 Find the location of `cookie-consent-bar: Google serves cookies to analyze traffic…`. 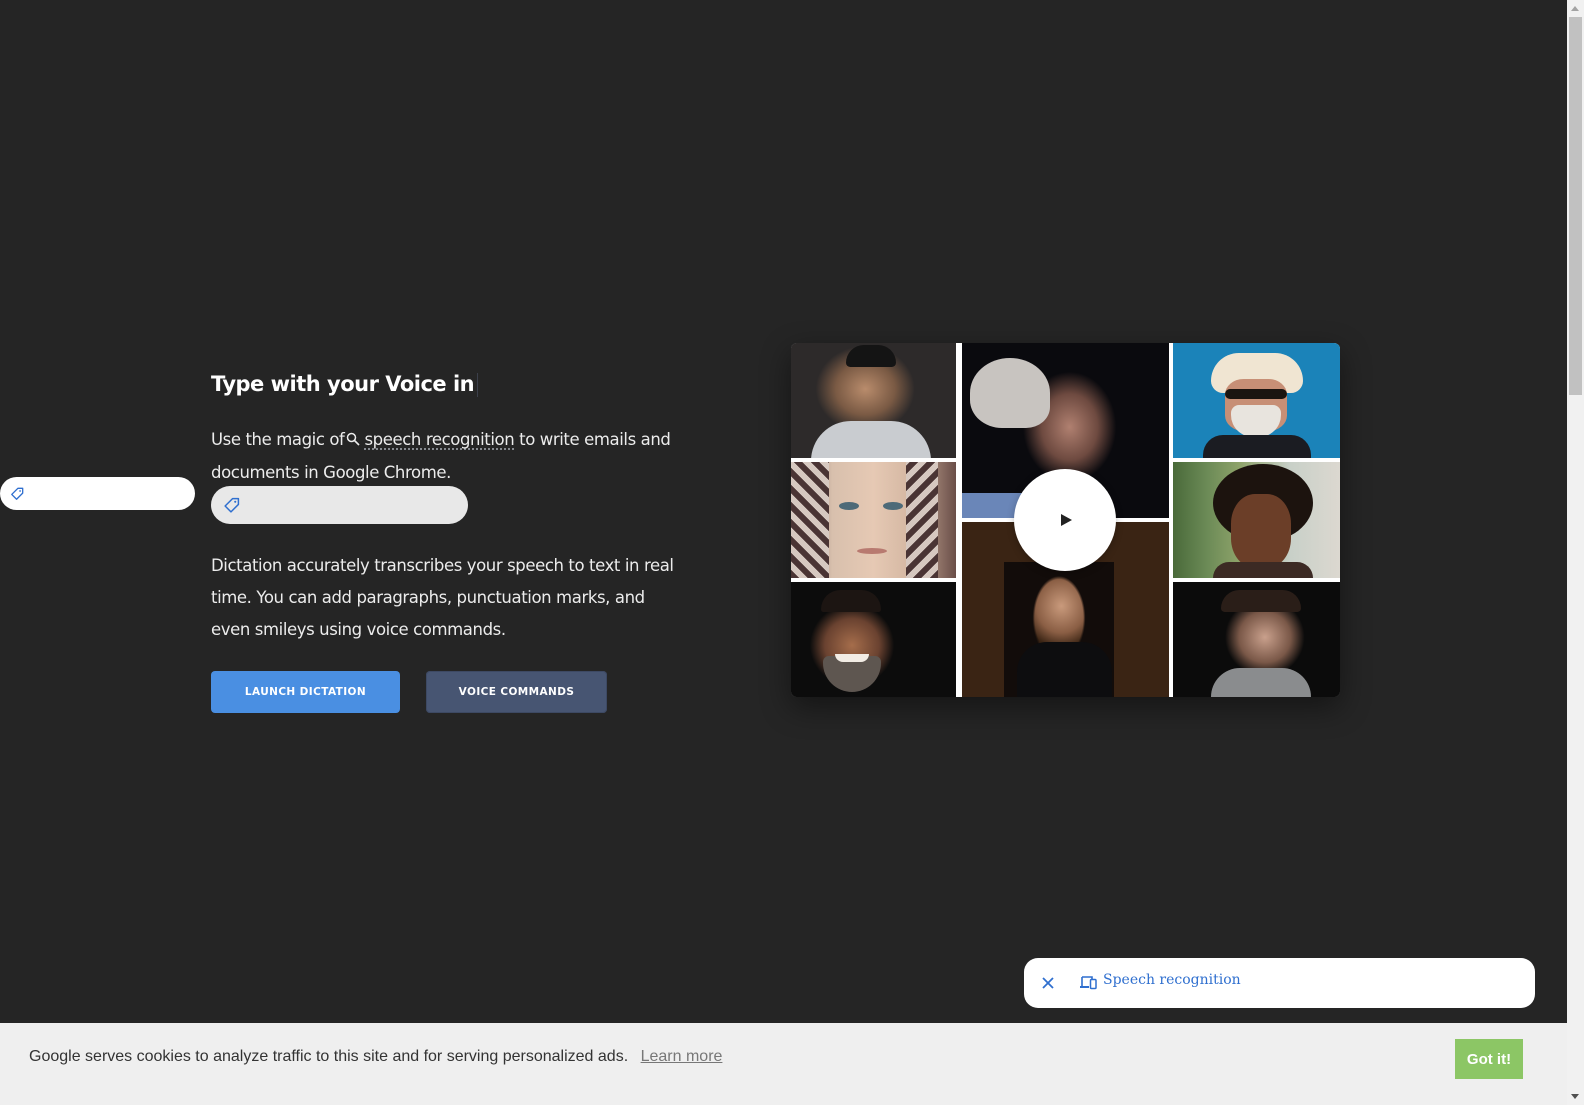

cookie-consent-bar: Google serves cookies to analyze traffic… is located at coordinates (783, 1064).